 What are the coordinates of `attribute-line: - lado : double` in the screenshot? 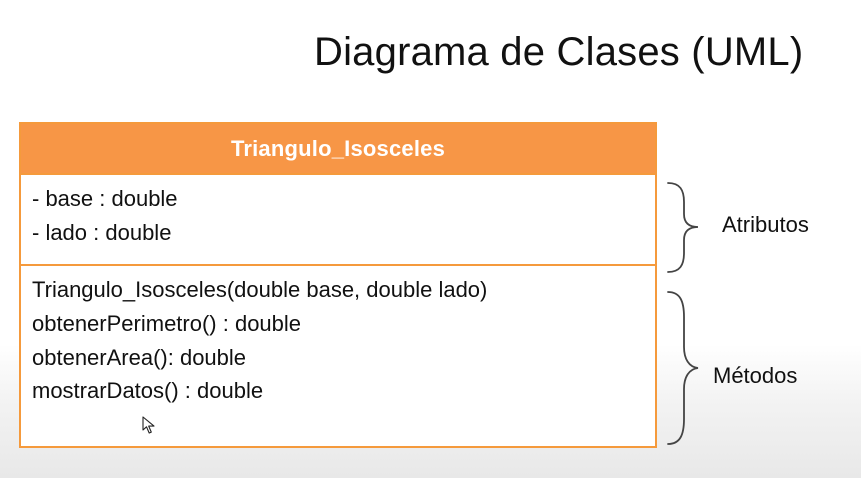 It's located at (102, 232).